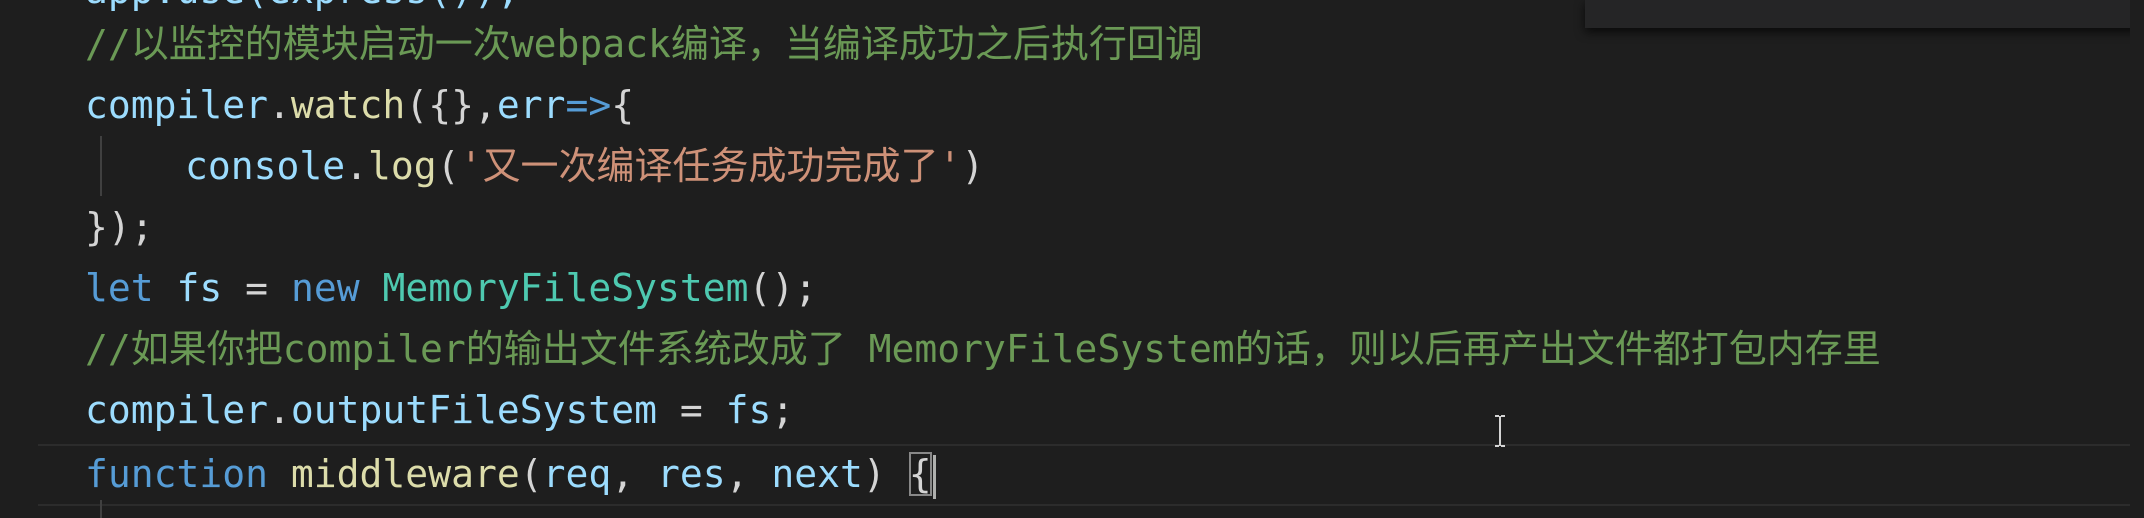 The width and height of the screenshot is (2144, 518). I want to click on vertical-scrollbar, so click(2137, 259).